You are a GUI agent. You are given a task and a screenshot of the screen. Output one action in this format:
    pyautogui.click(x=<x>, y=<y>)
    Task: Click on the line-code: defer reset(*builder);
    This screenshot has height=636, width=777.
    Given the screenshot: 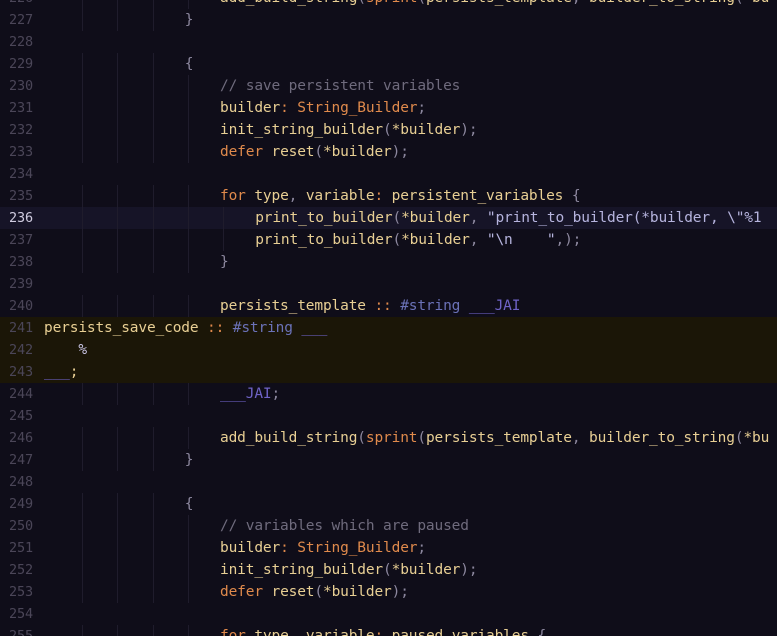 What is the action you would take?
    pyautogui.click(x=314, y=592)
    